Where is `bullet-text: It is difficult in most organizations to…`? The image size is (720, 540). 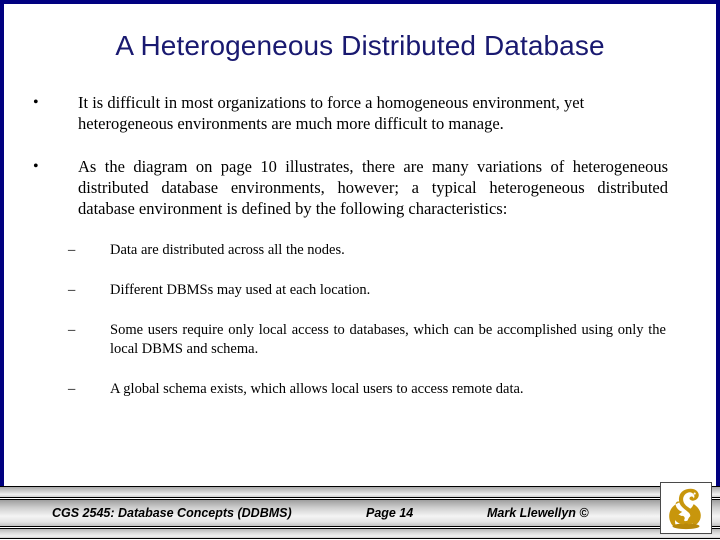
bullet-text: It is difficult in most organizations to… is located at coordinates (331, 113).